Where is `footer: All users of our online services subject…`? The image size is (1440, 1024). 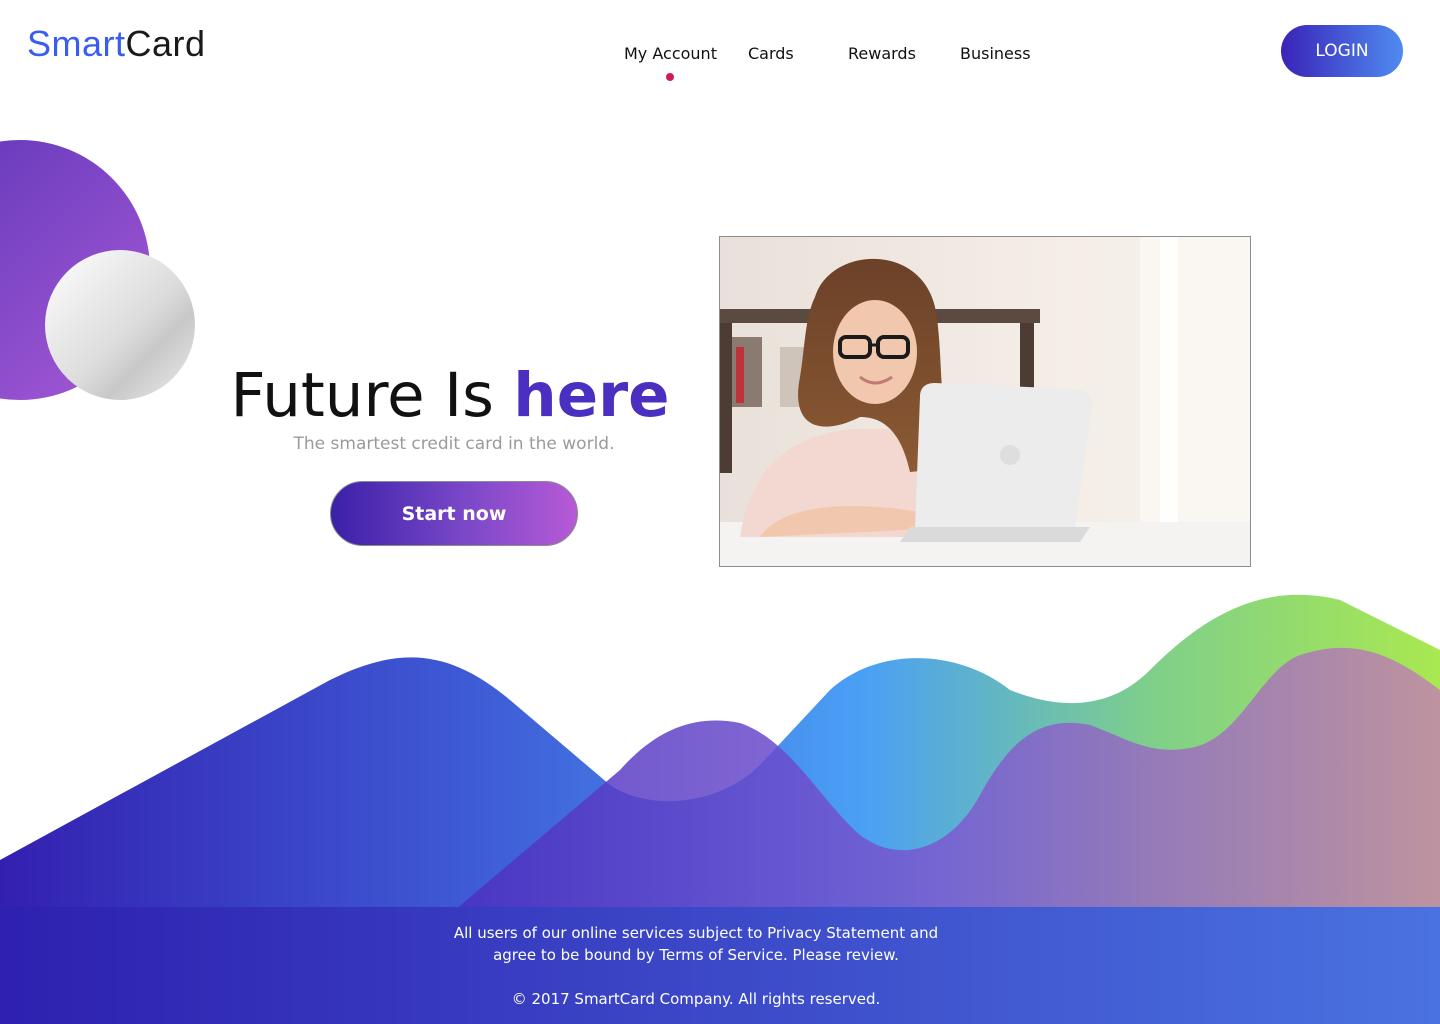 footer: All users of our online services subject… is located at coordinates (720, 965).